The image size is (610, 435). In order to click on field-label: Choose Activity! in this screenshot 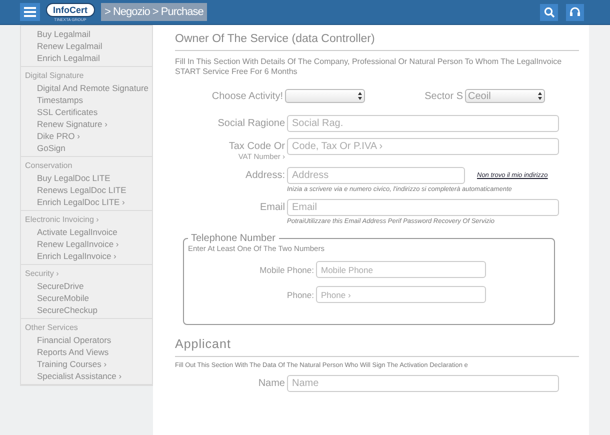, I will do `click(246, 96)`.